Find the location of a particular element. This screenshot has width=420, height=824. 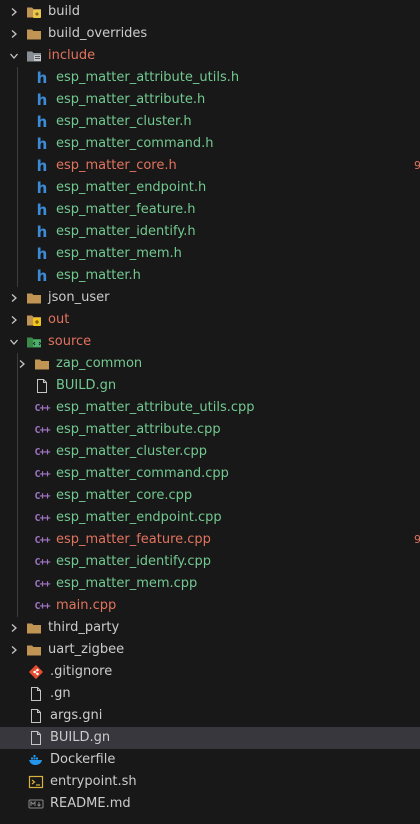

file-row-esp-matter-h: h esp_matter.h is located at coordinates (210, 276).